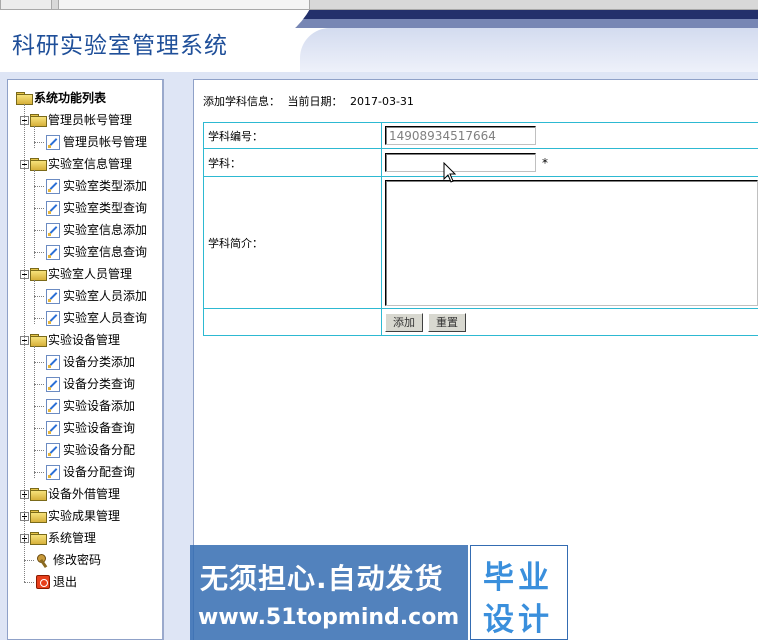  What do you see at coordinates (382, 101) in the screenshot?
I see `current-date-value: 2017-03-31` at bounding box center [382, 101].